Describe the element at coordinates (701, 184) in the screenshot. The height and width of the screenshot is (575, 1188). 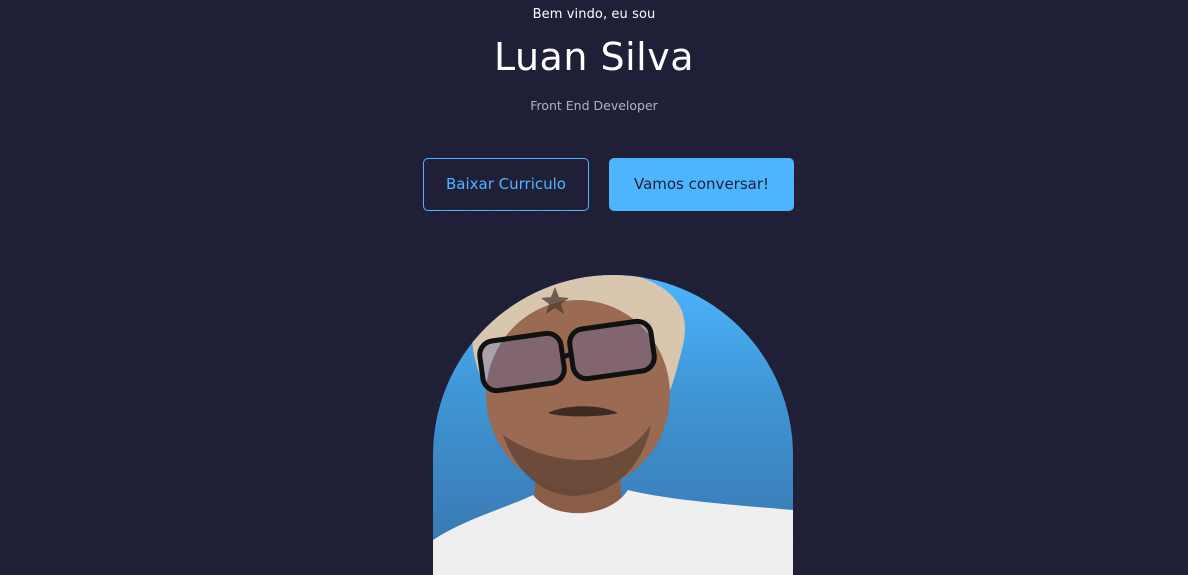
I see `contact-button: Vamos conversar!` at that location.